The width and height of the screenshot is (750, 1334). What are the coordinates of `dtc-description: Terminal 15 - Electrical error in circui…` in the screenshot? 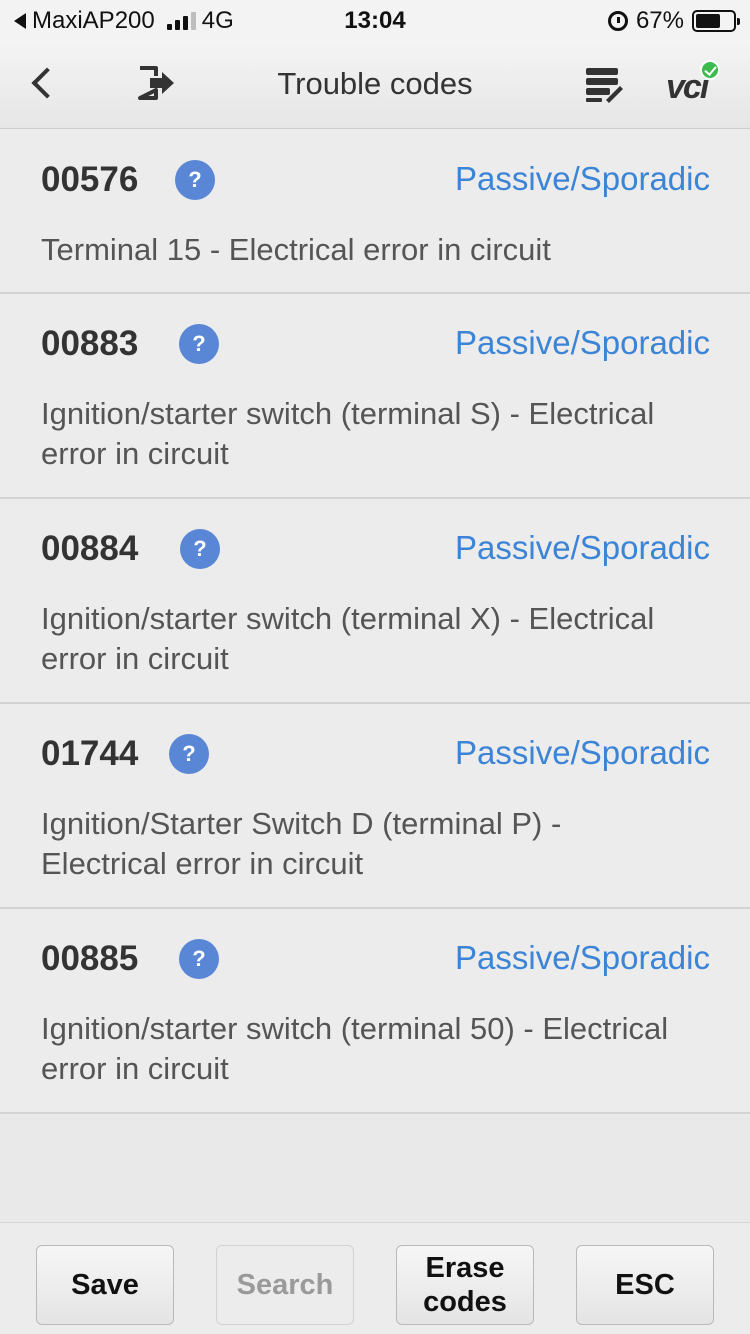 It's located at (296, 249).